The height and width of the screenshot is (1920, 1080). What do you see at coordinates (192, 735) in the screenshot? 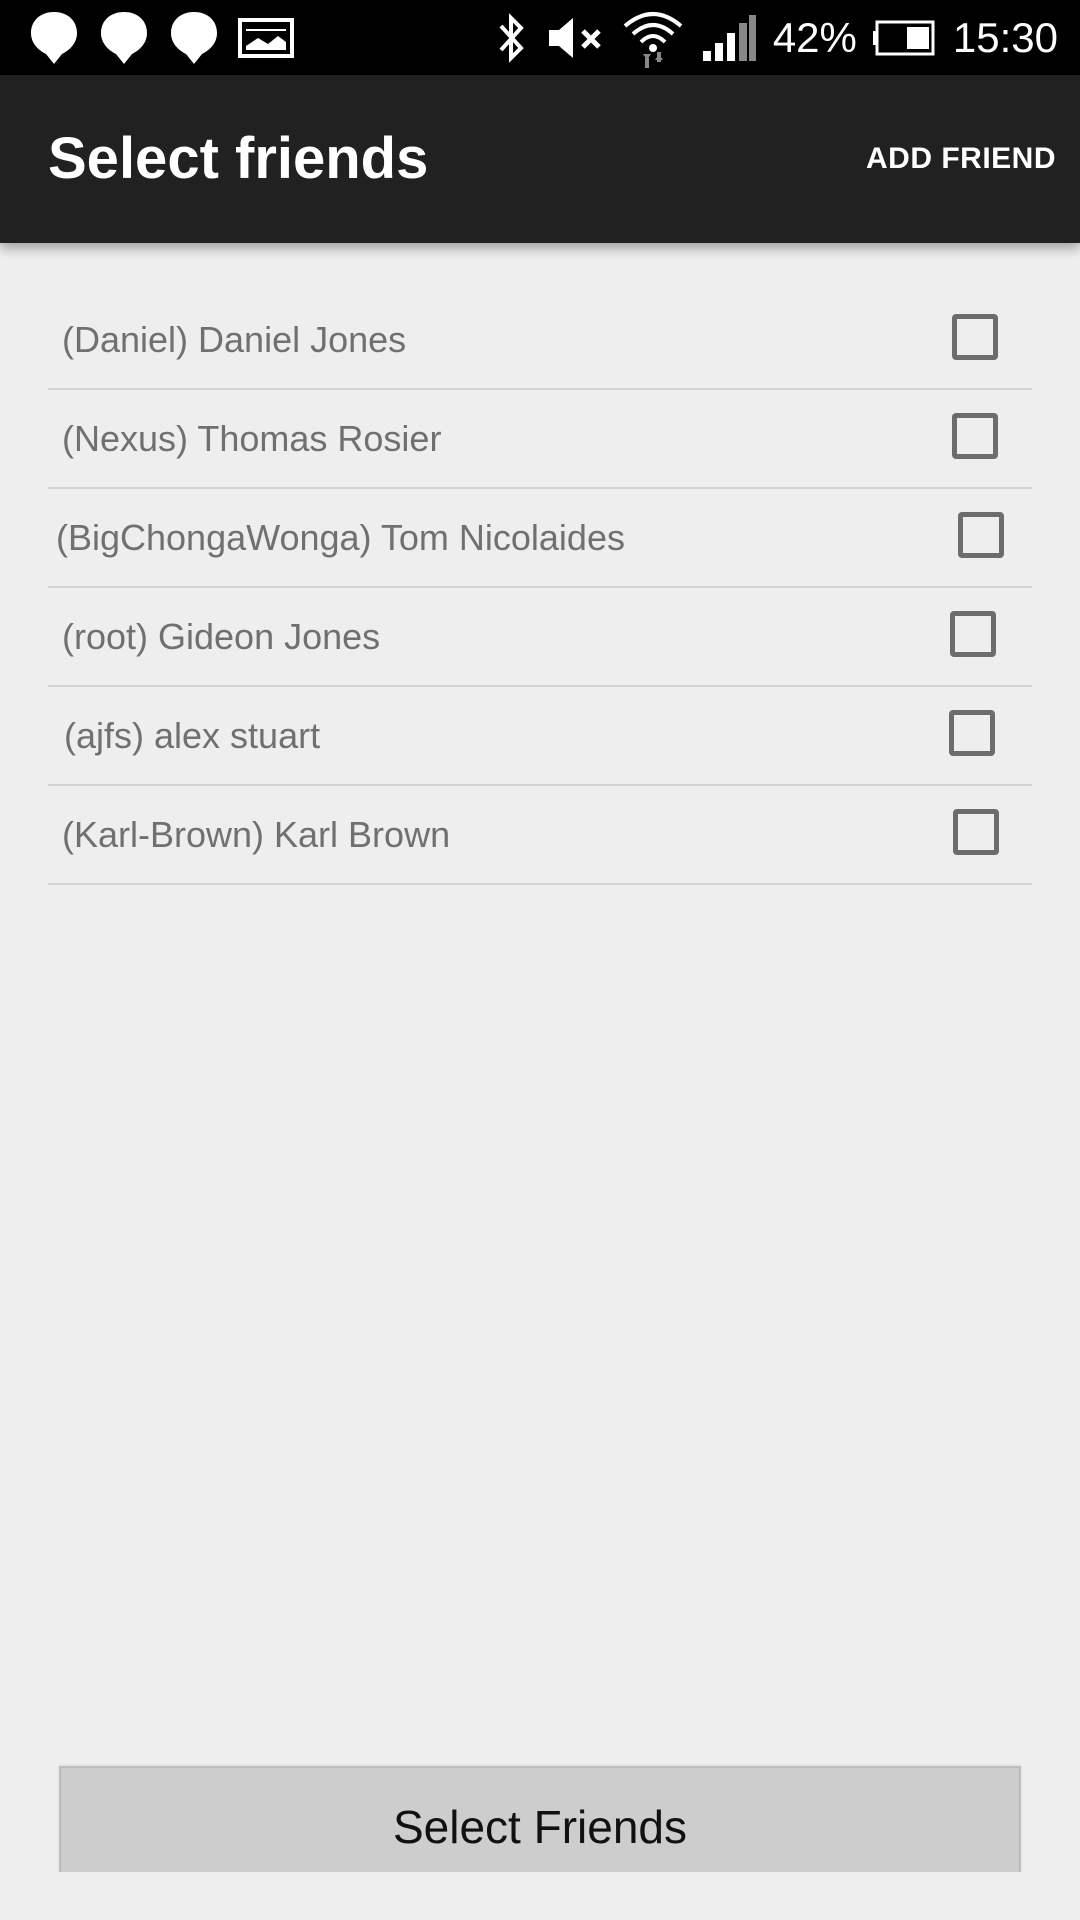
I see `friend-label: (ajfs) alex stuart` at bounding box center [192, 735].